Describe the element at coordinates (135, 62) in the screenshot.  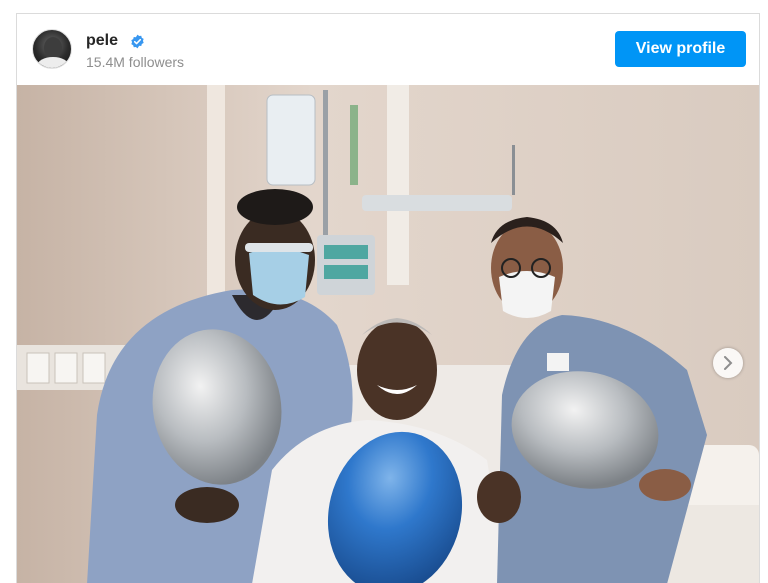
I see `follower-count: 15.4M followers` at that location.